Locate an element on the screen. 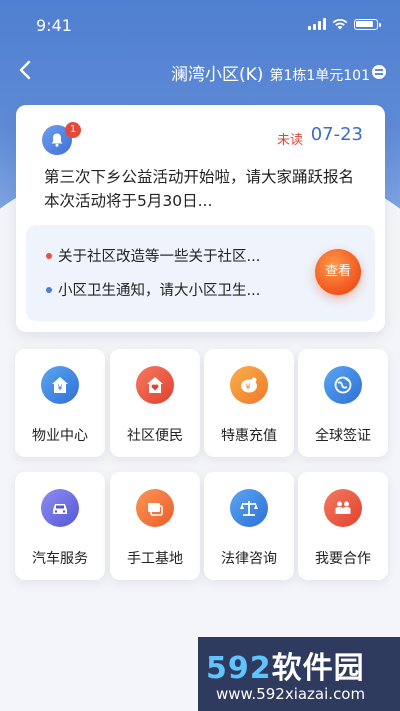  service-label: 社区便民 is located at coordinates (155, 436).